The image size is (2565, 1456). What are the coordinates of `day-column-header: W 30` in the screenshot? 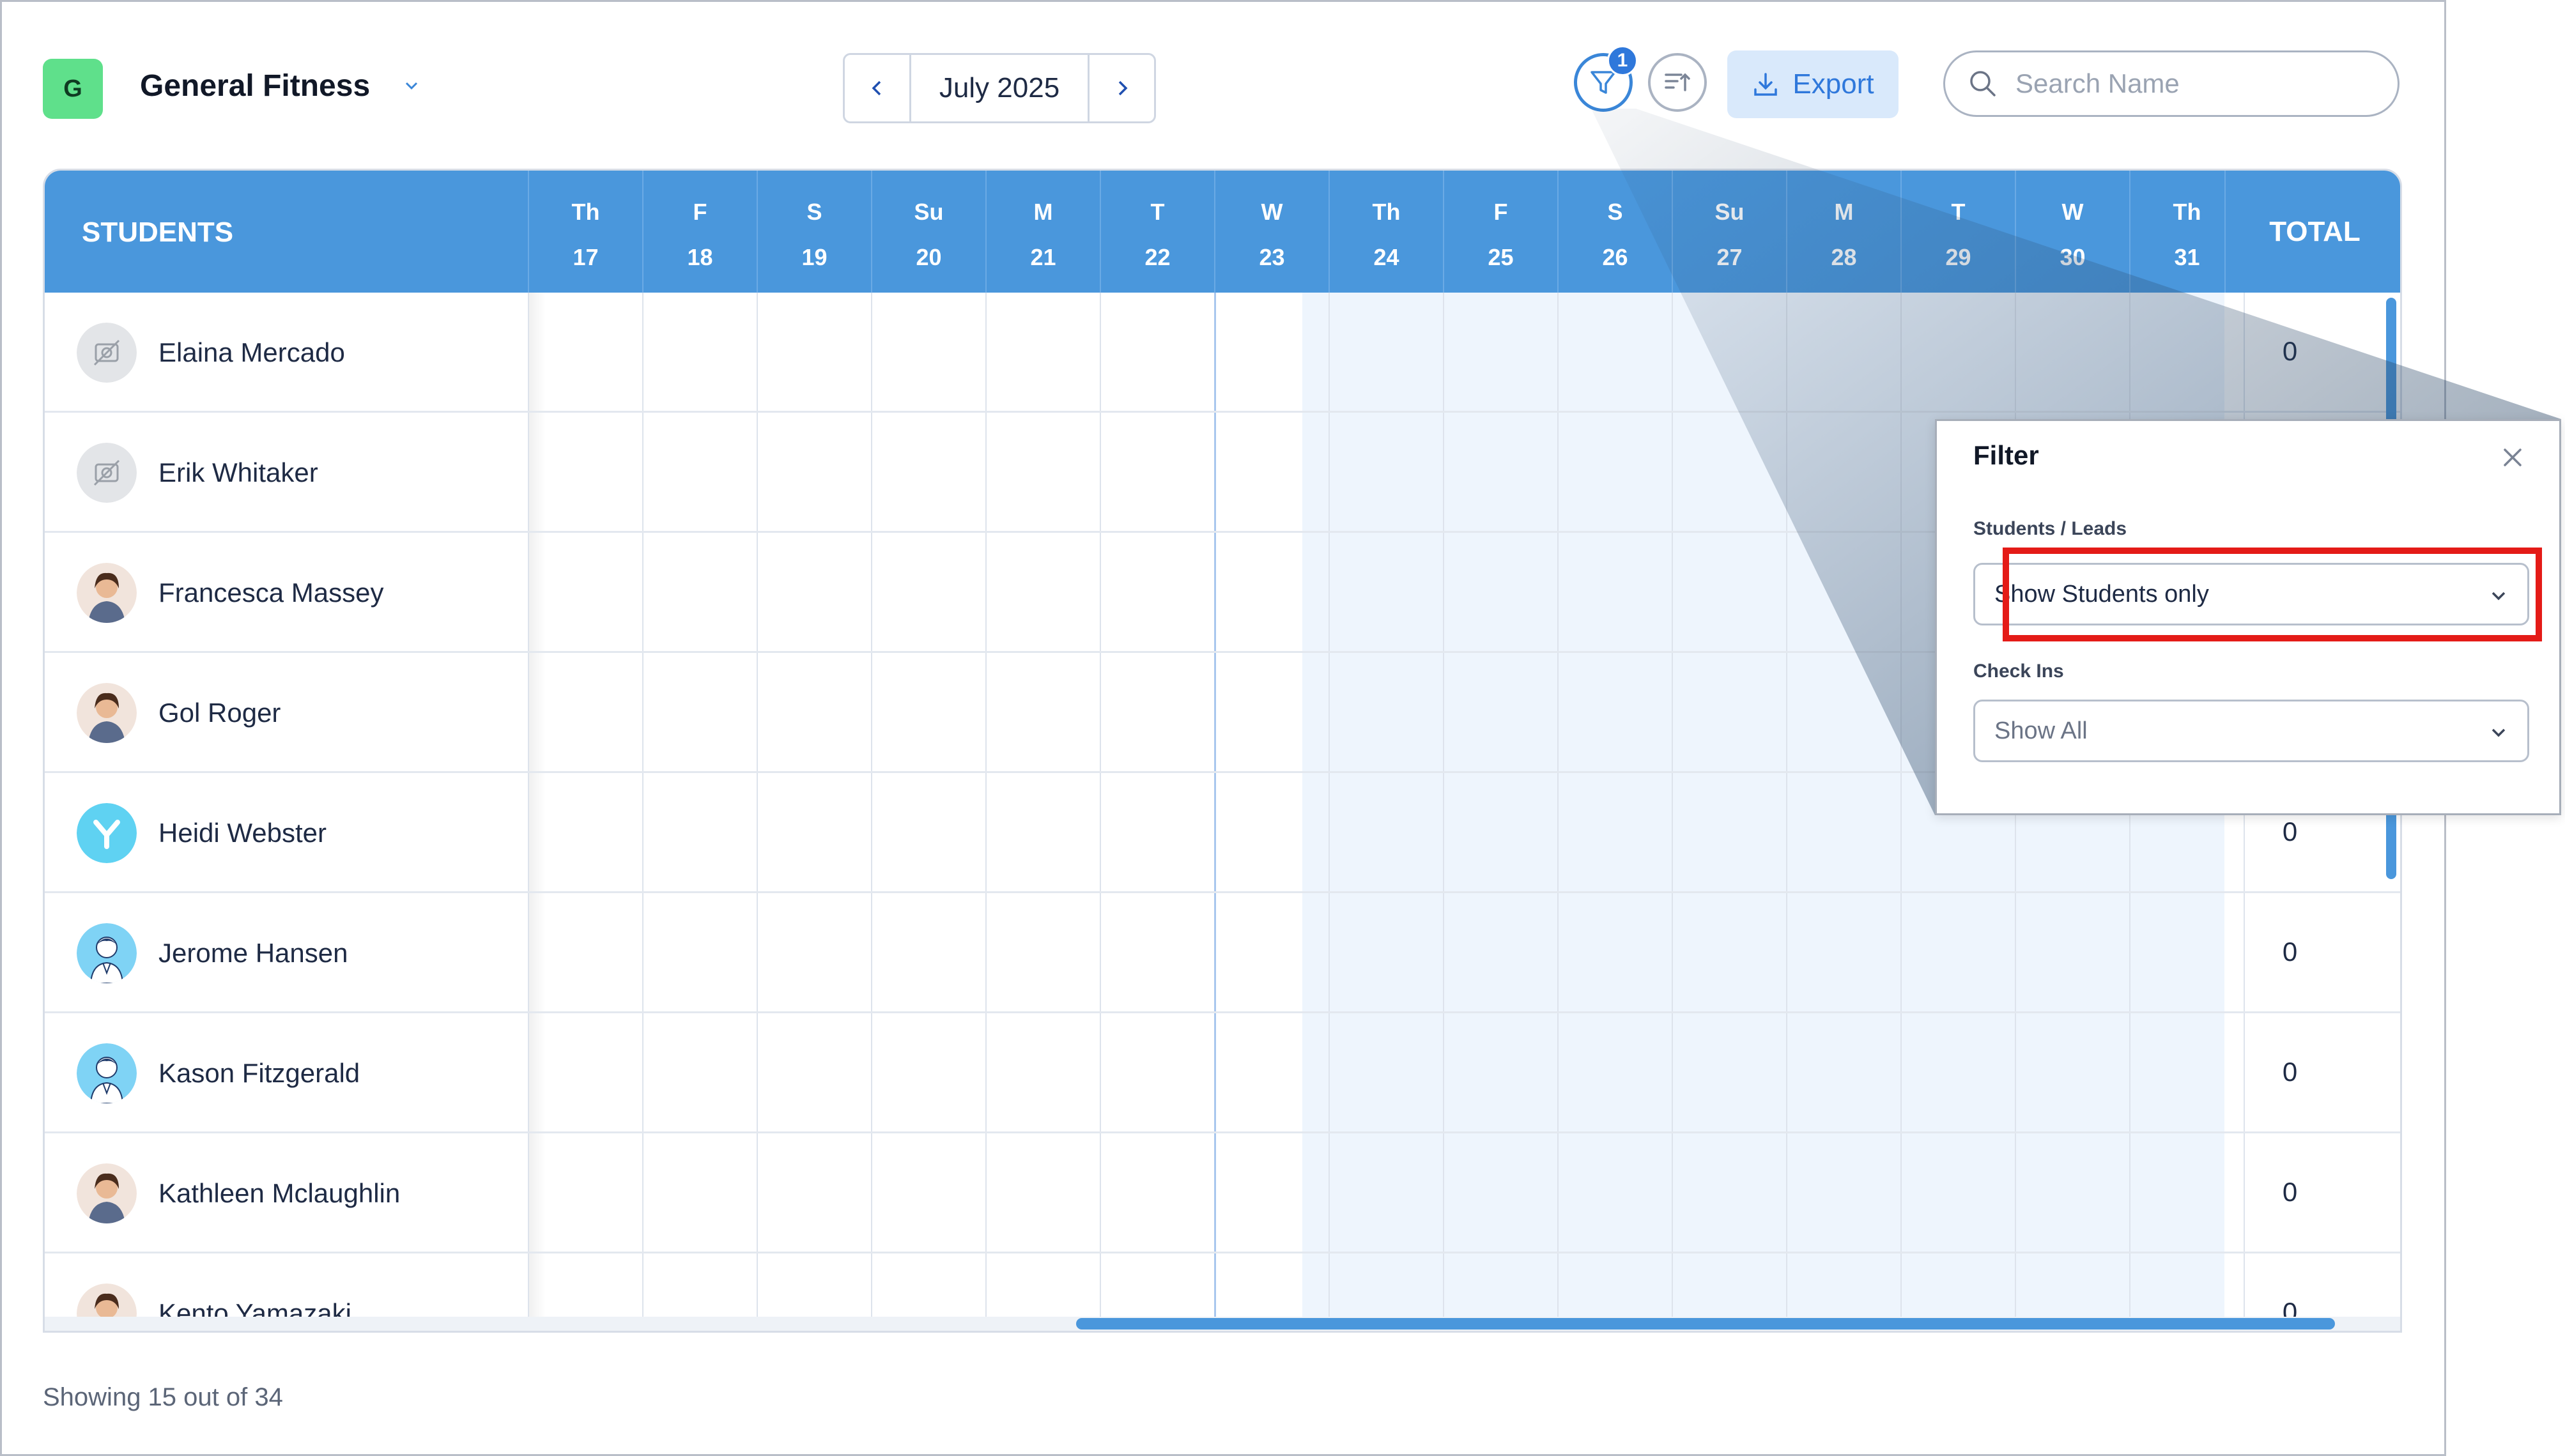 It's located at (2072, 232).